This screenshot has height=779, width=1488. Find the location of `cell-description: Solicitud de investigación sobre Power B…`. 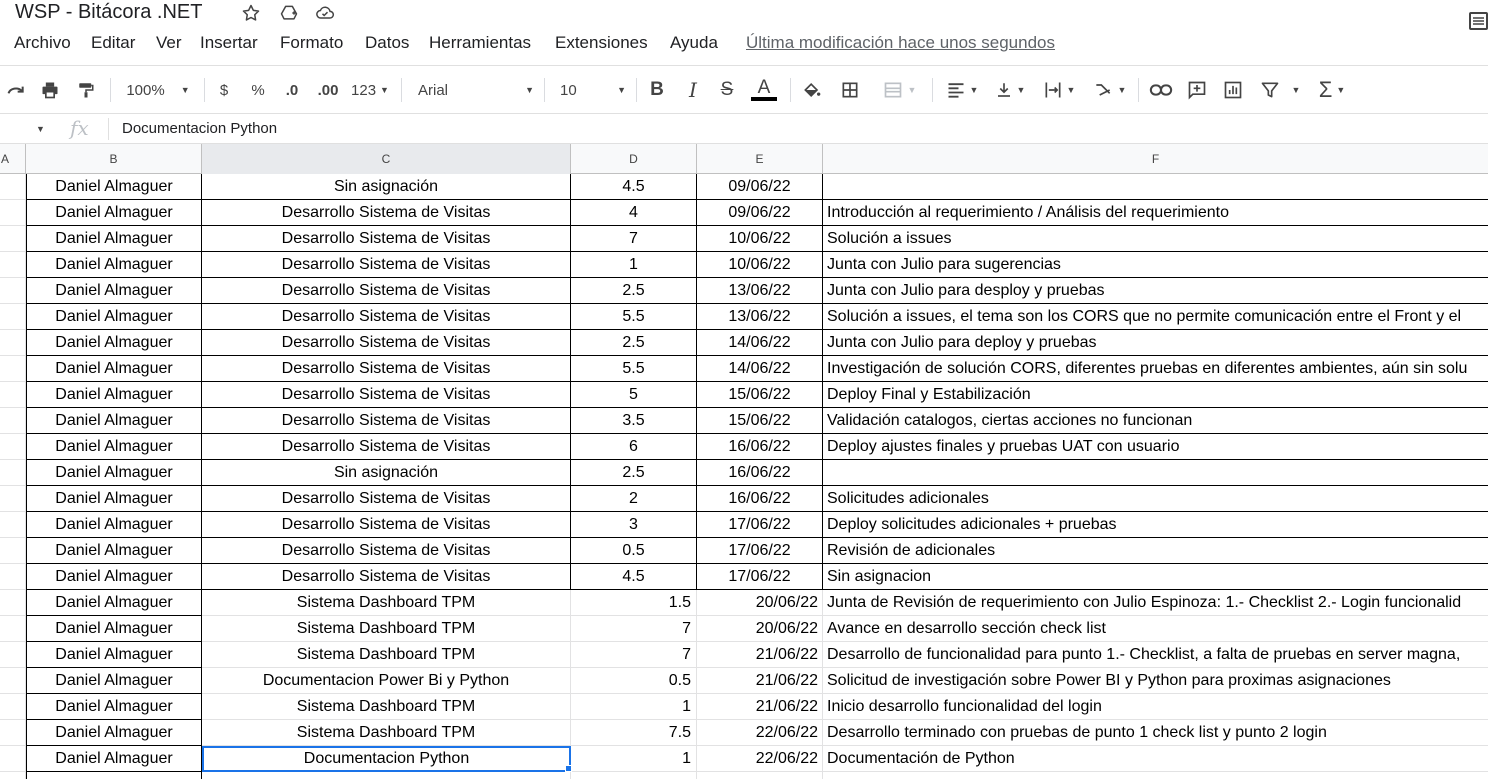

cell-description: Solicitud de investigación sobre Power B… is located at coordinates (1155, 681).